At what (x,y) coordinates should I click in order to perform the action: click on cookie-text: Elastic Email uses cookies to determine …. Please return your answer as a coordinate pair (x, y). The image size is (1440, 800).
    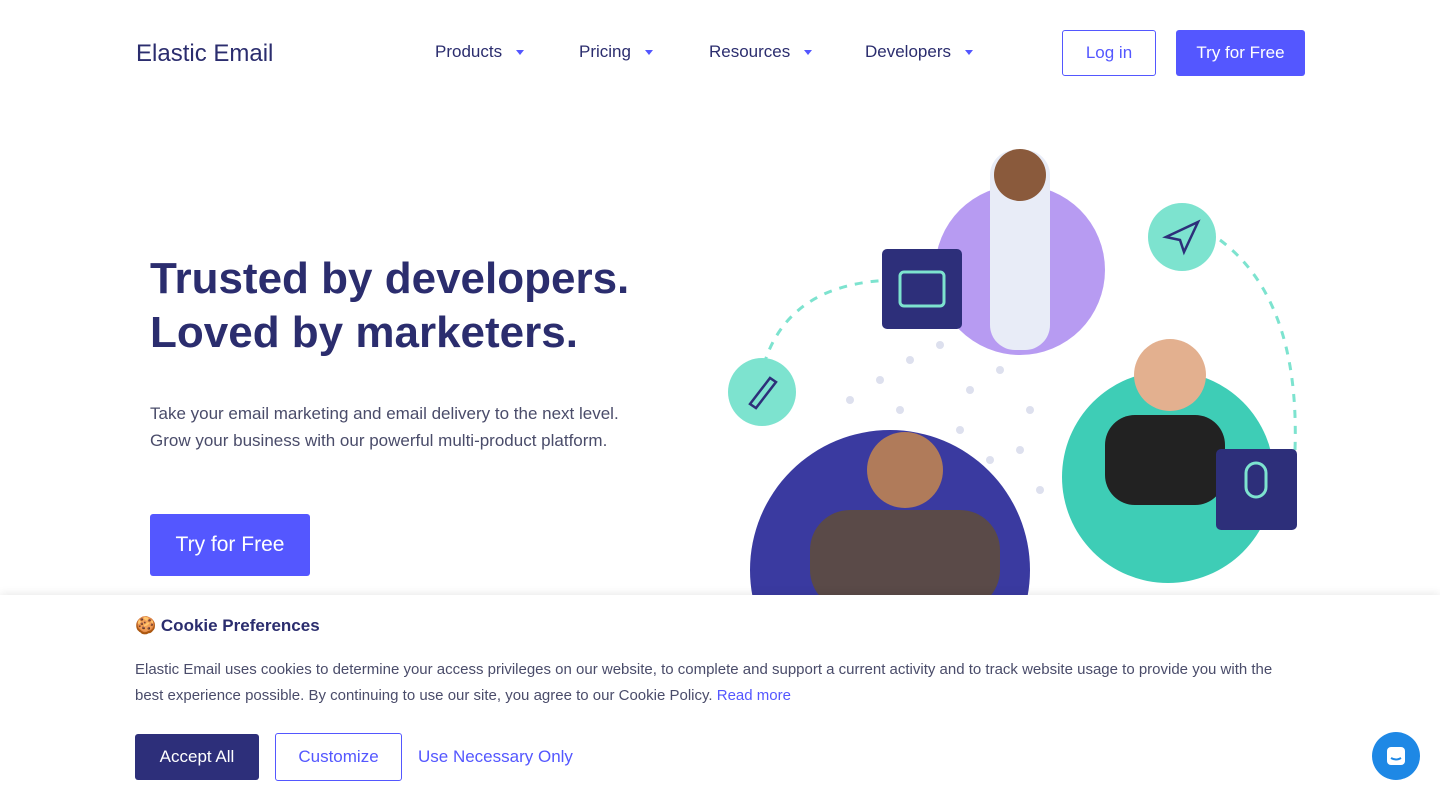
    Looking at the image, I should click on (710, 683).